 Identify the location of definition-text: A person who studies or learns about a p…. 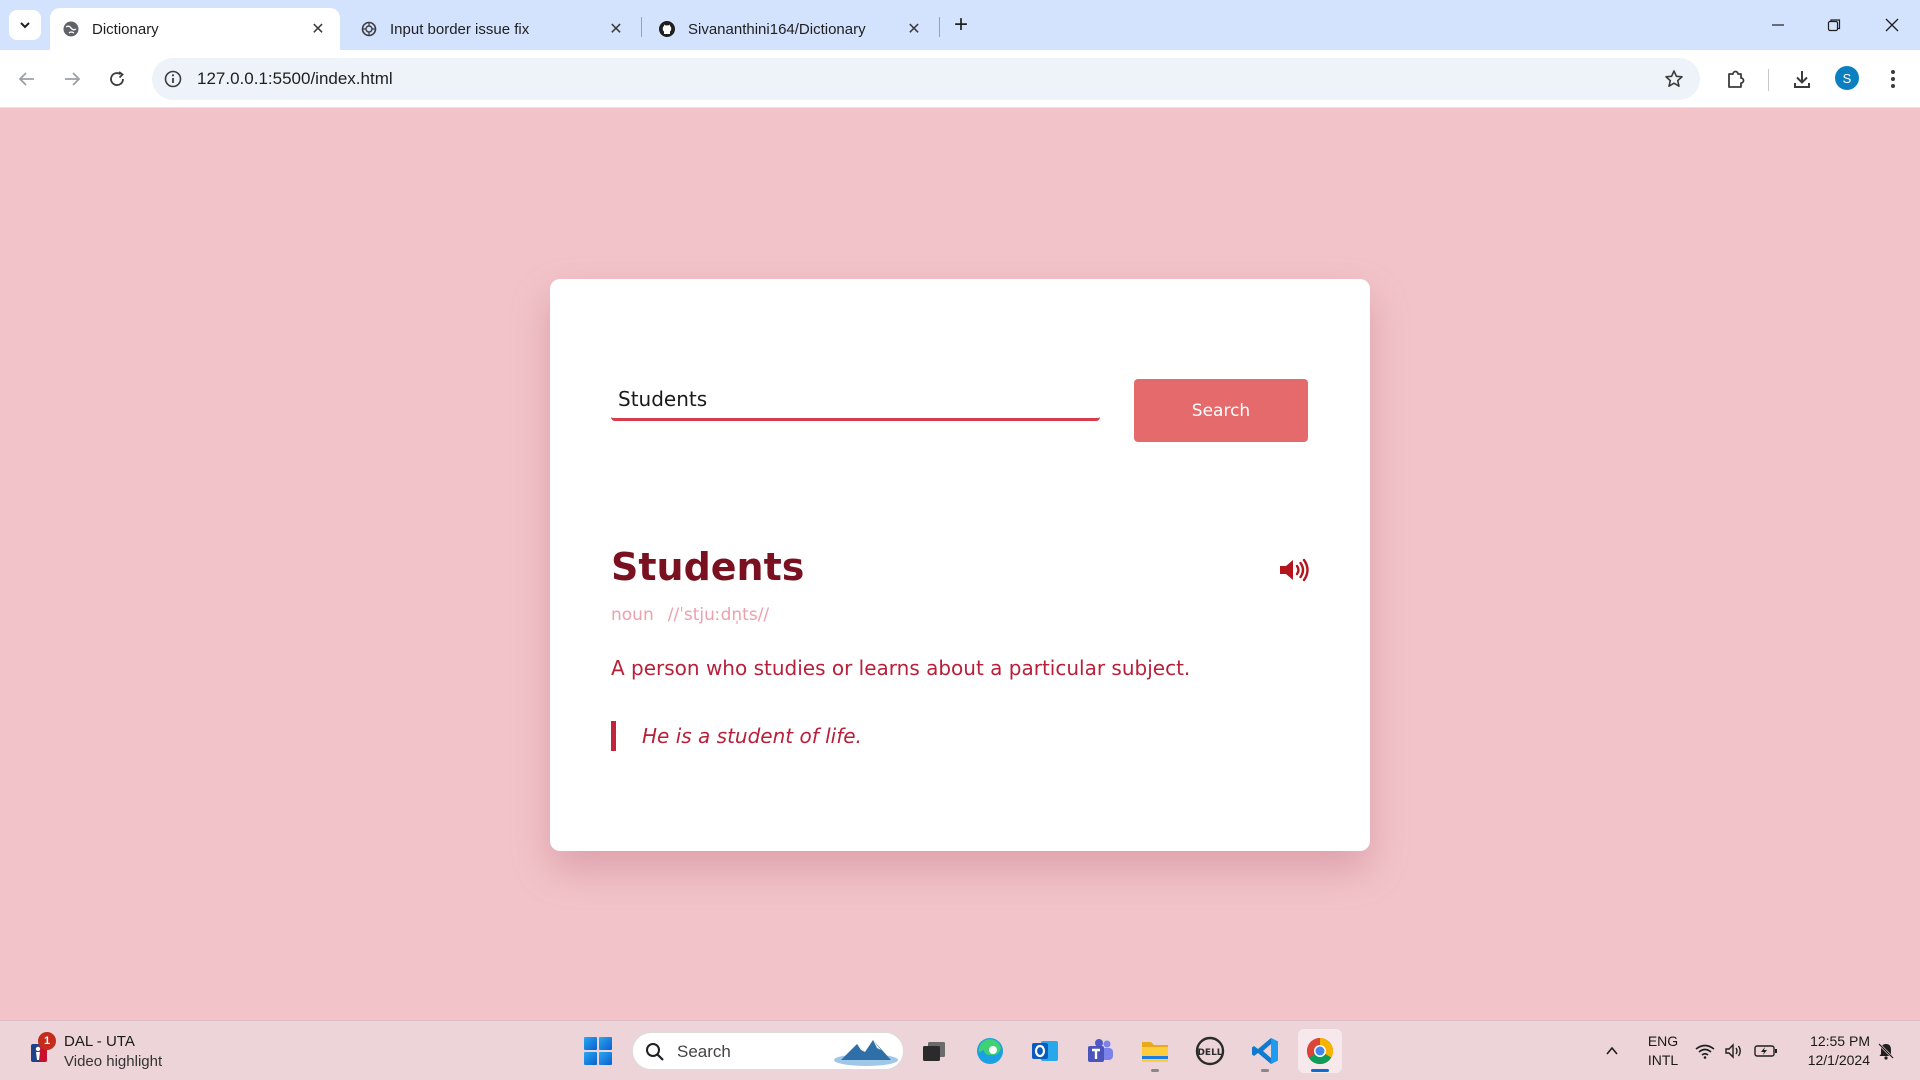
(901, 668).